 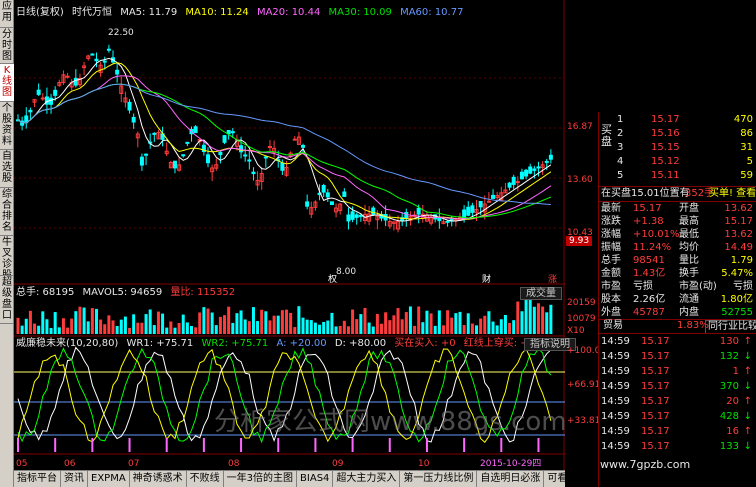 What do you see at coordinates (261, 479) in the screenshot?
I see `indicator-tab: 一年3倍的主图` at bounding box center [261, 479].